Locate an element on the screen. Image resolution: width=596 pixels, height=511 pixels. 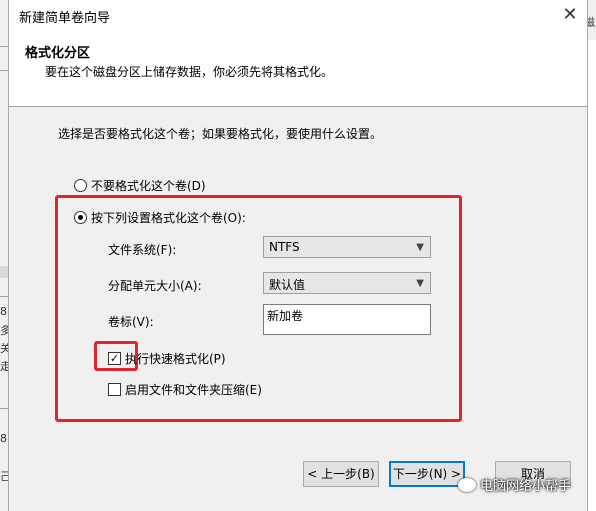
file-system-label: 文件系统(F): is located at coordinates (142, 250).